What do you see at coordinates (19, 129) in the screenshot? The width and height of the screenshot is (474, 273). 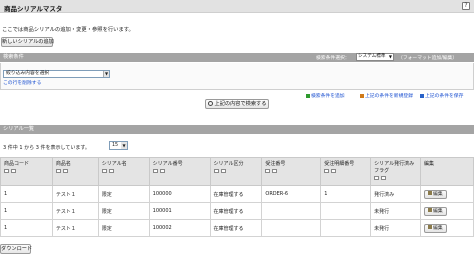 I see `serial-list-title: シリアル一覧` at bounding box center [19, 129].